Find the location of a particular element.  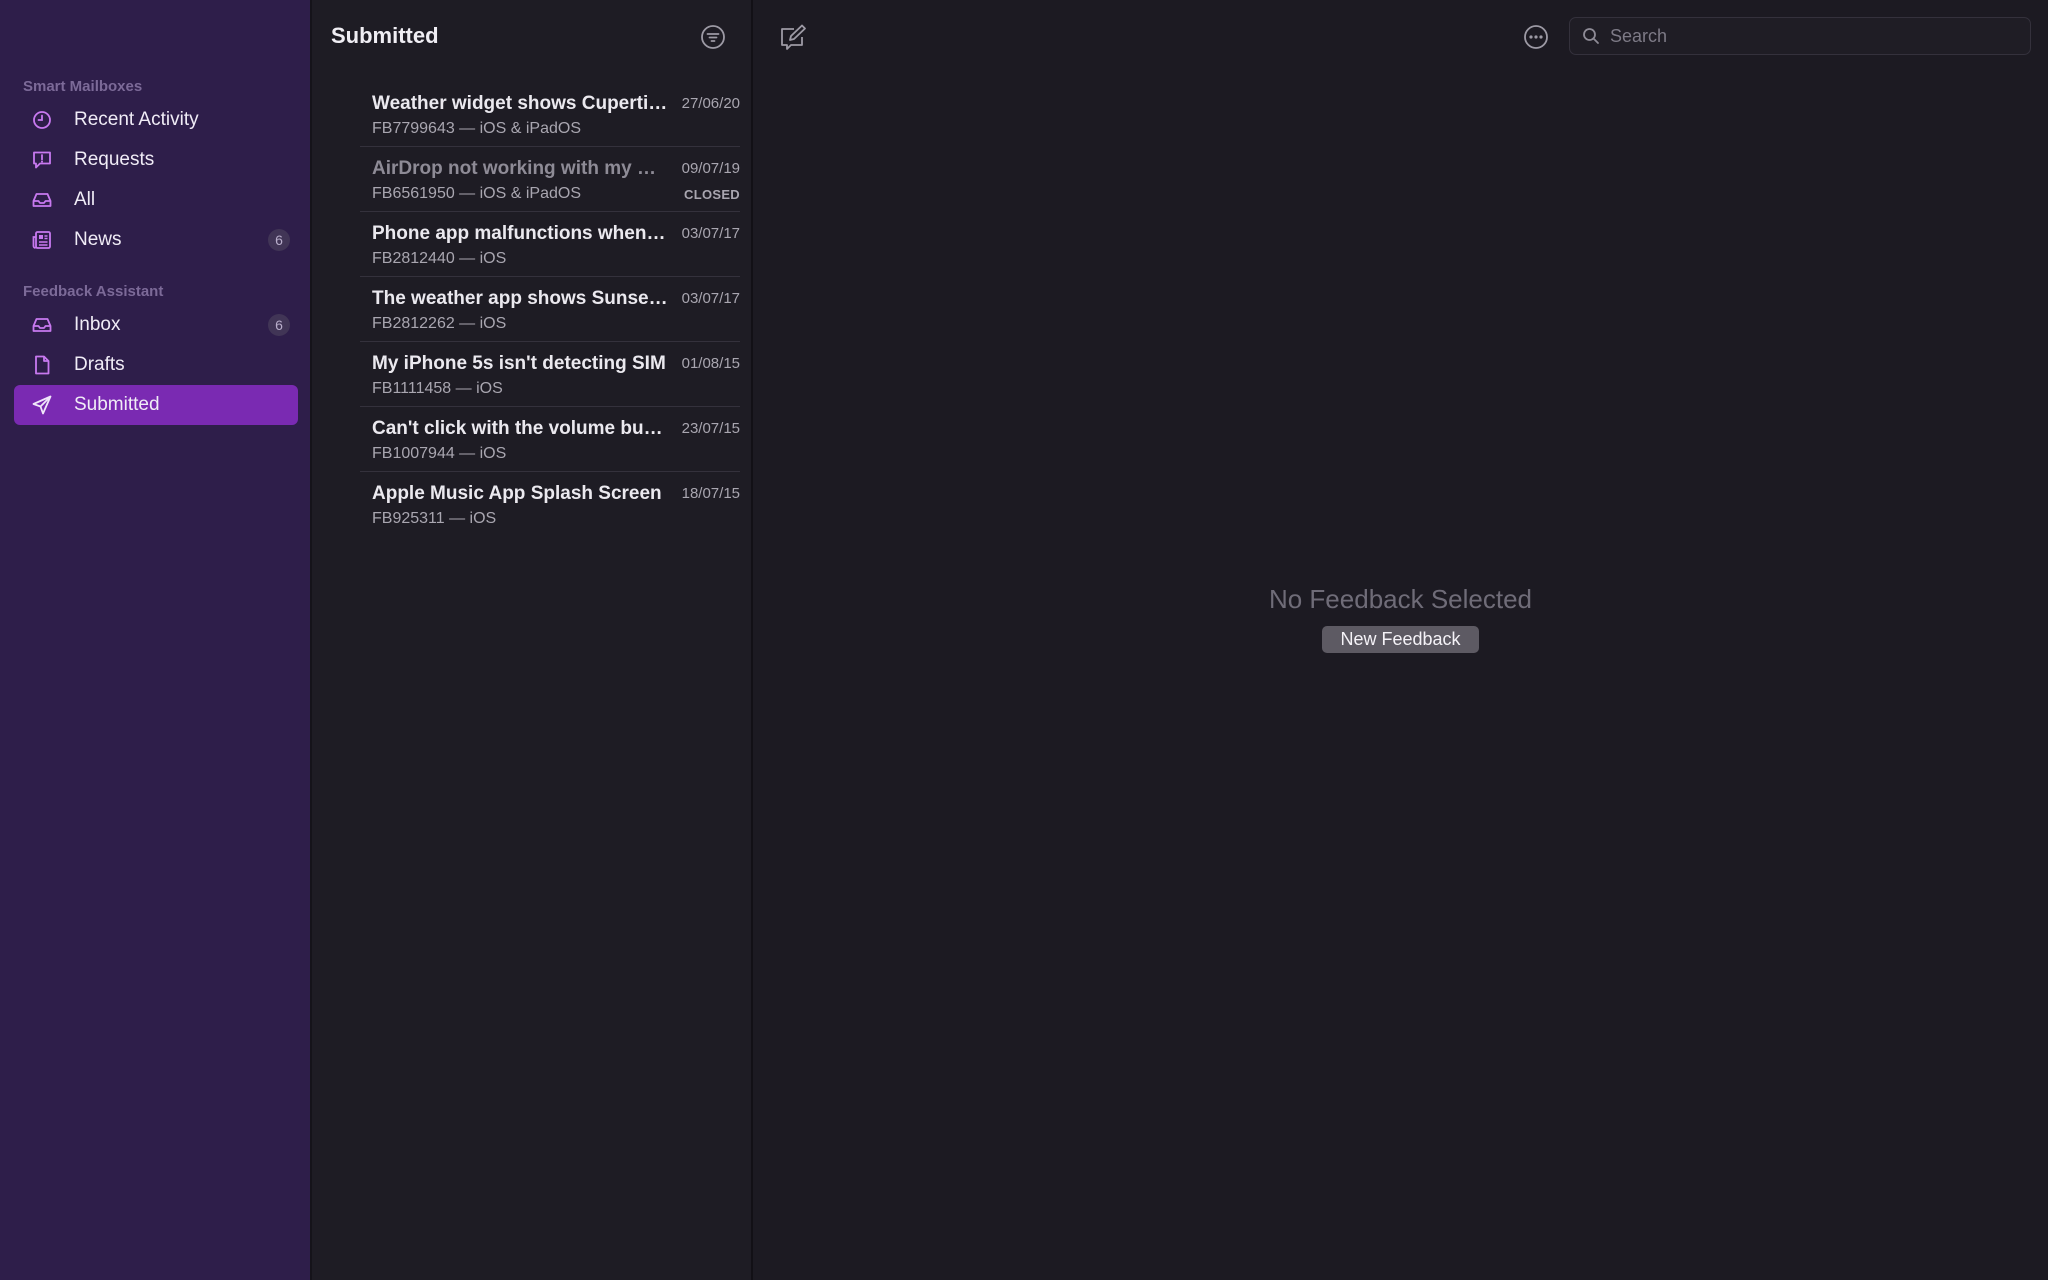

feedback-title: Phone app malfunctions when calling is located at coordinates (520, 233).